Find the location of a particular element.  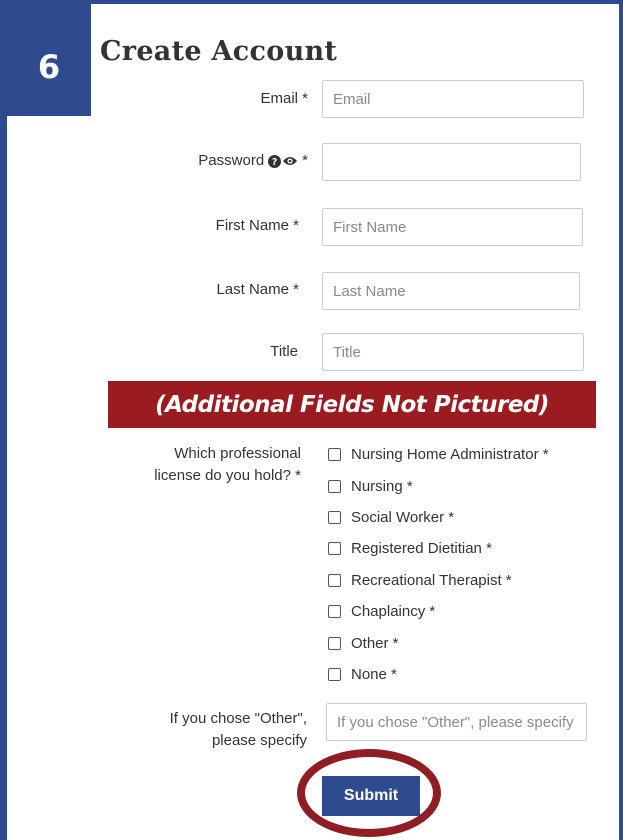

checkbox-label: Nursing * is located at coordinates (382, 486).